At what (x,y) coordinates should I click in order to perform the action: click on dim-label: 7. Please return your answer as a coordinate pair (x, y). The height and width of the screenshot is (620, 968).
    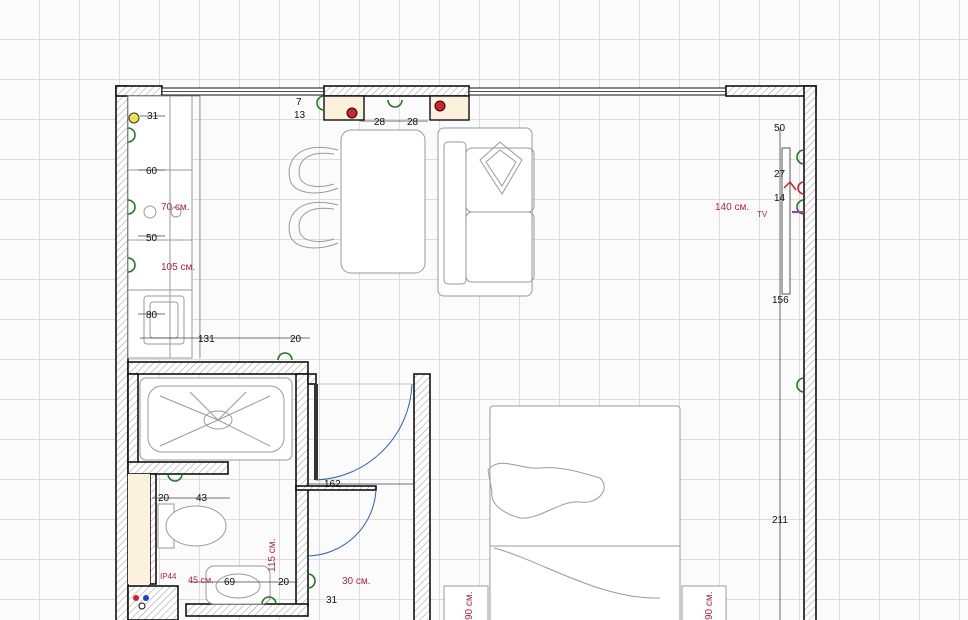
    Looking at the image, I should click on (299, 102).